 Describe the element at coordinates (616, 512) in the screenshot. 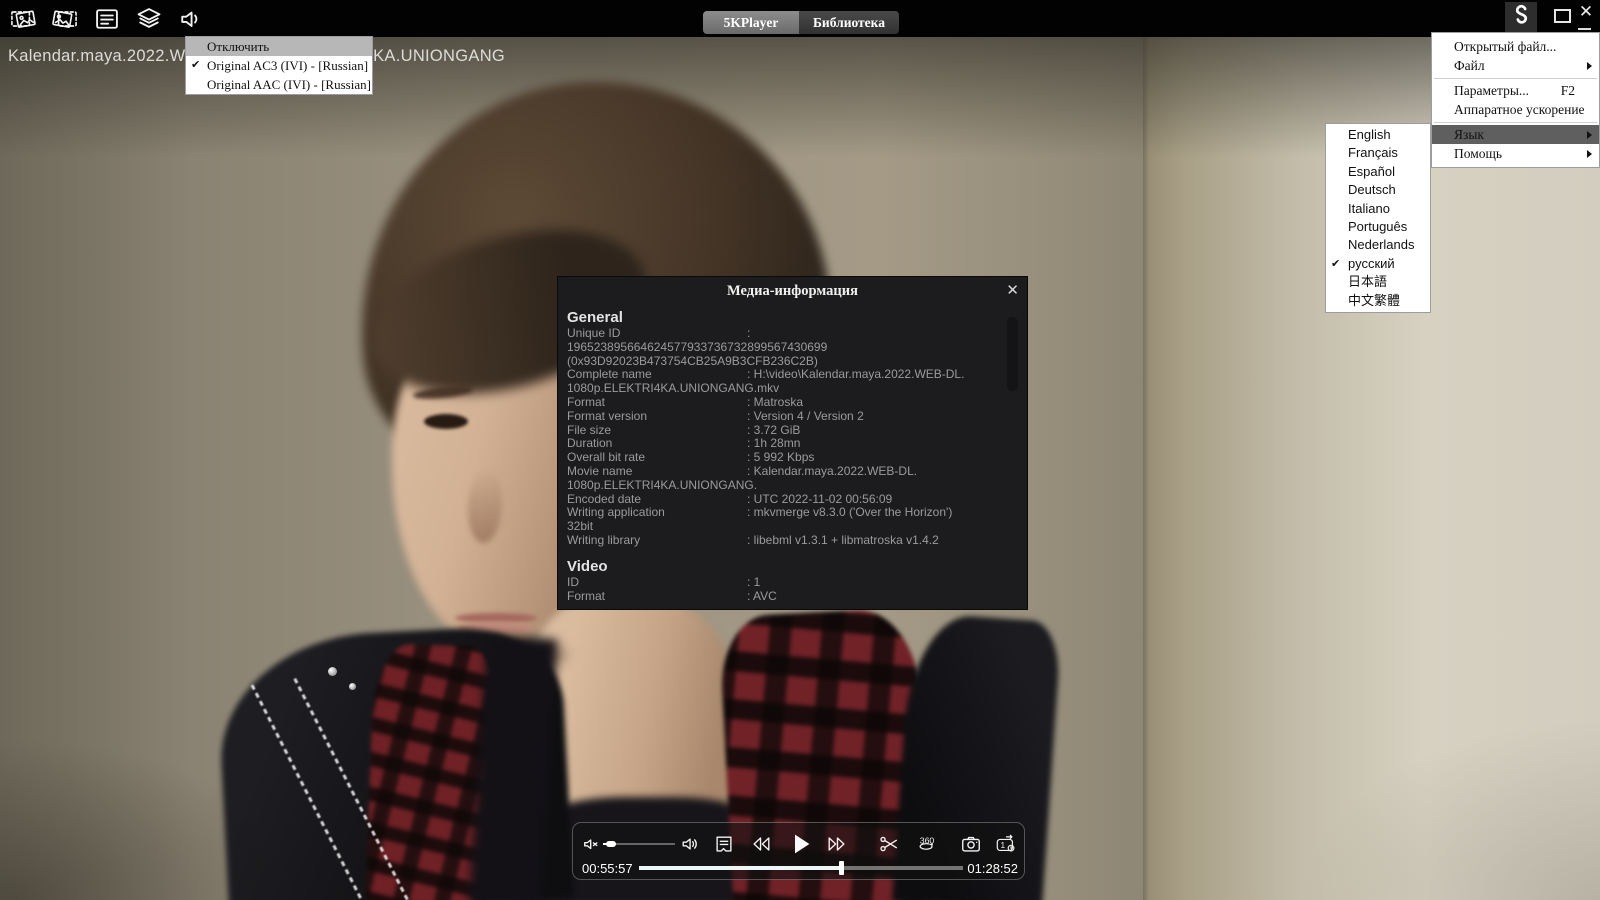

I see `info-label: Writing application` at that location.